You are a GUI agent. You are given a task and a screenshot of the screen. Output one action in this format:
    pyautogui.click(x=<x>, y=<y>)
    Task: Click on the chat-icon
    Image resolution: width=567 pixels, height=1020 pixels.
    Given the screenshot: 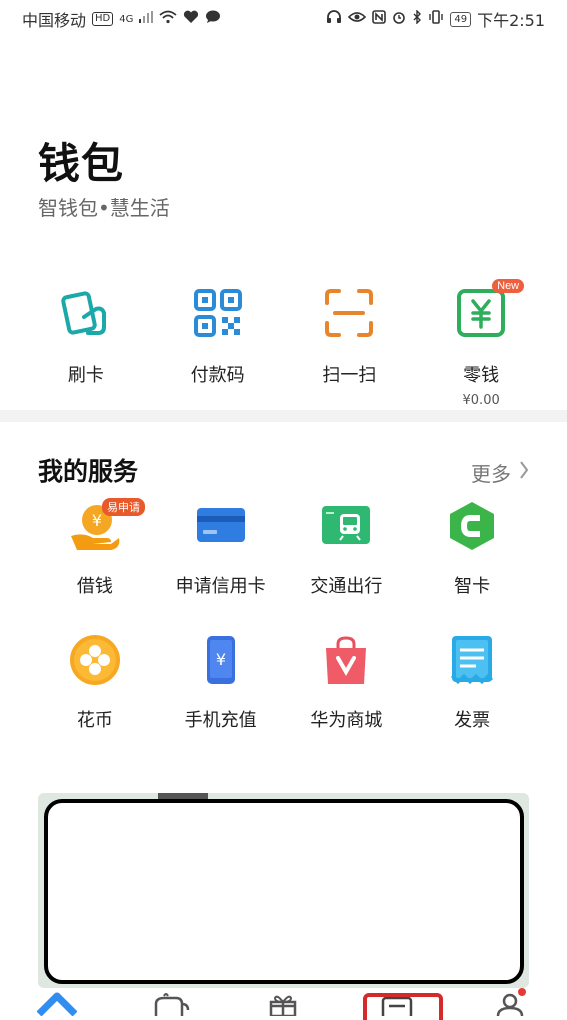 What is the action you would take?
    pyautogui.click(x=213, y=19)
    